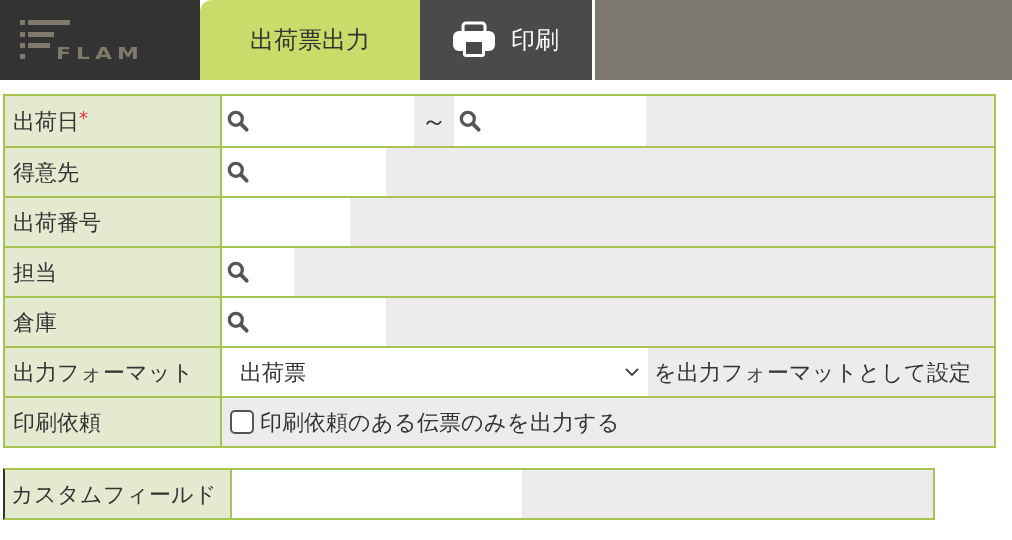 This screenshot has width=1012, height=540. Describe the element at coordinates (506, 40) in the screenshot. I see `print-button: 印刷` at that location.